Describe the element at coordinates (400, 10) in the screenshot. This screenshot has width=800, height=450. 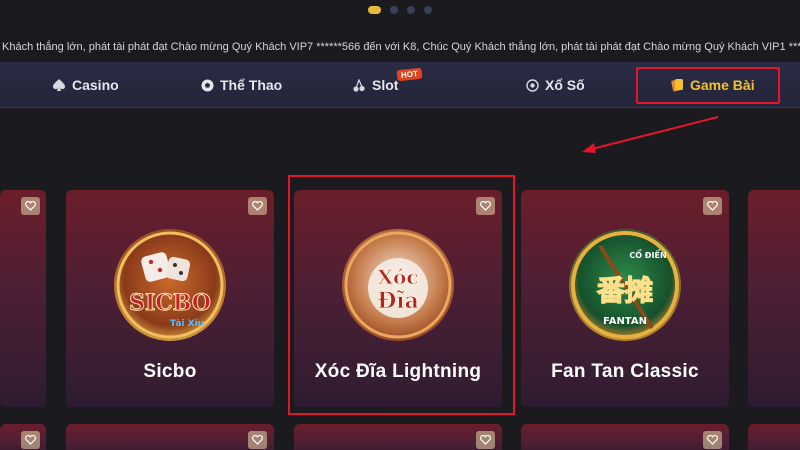
I see `carousel-pagination` at that location.